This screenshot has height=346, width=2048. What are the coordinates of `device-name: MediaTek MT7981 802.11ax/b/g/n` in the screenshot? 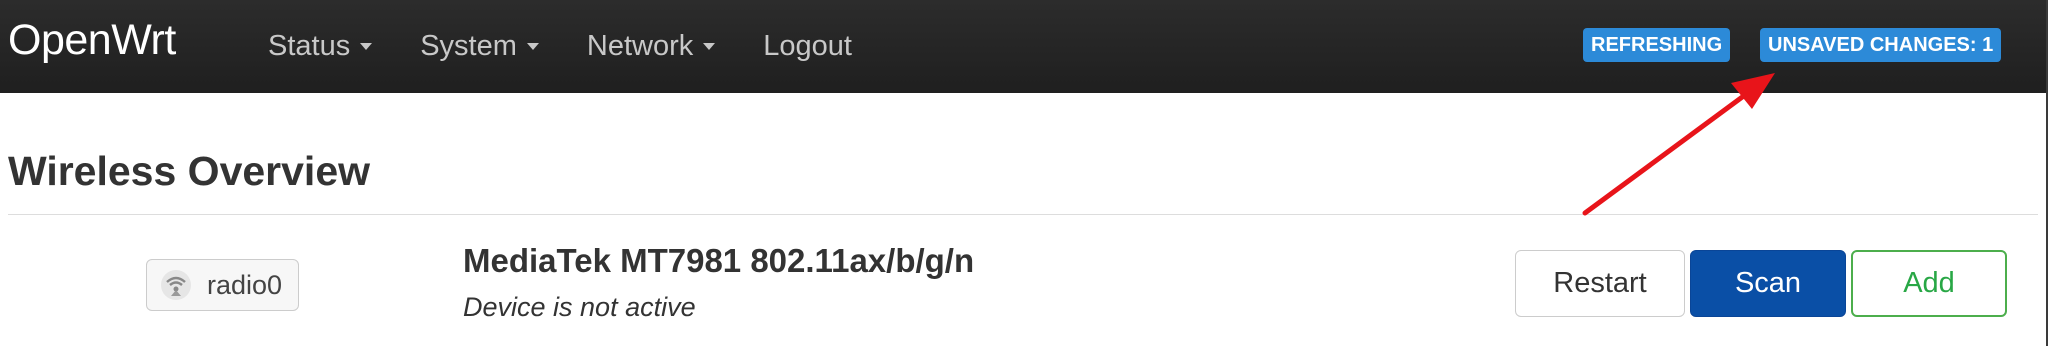 It's located at (719, 260).